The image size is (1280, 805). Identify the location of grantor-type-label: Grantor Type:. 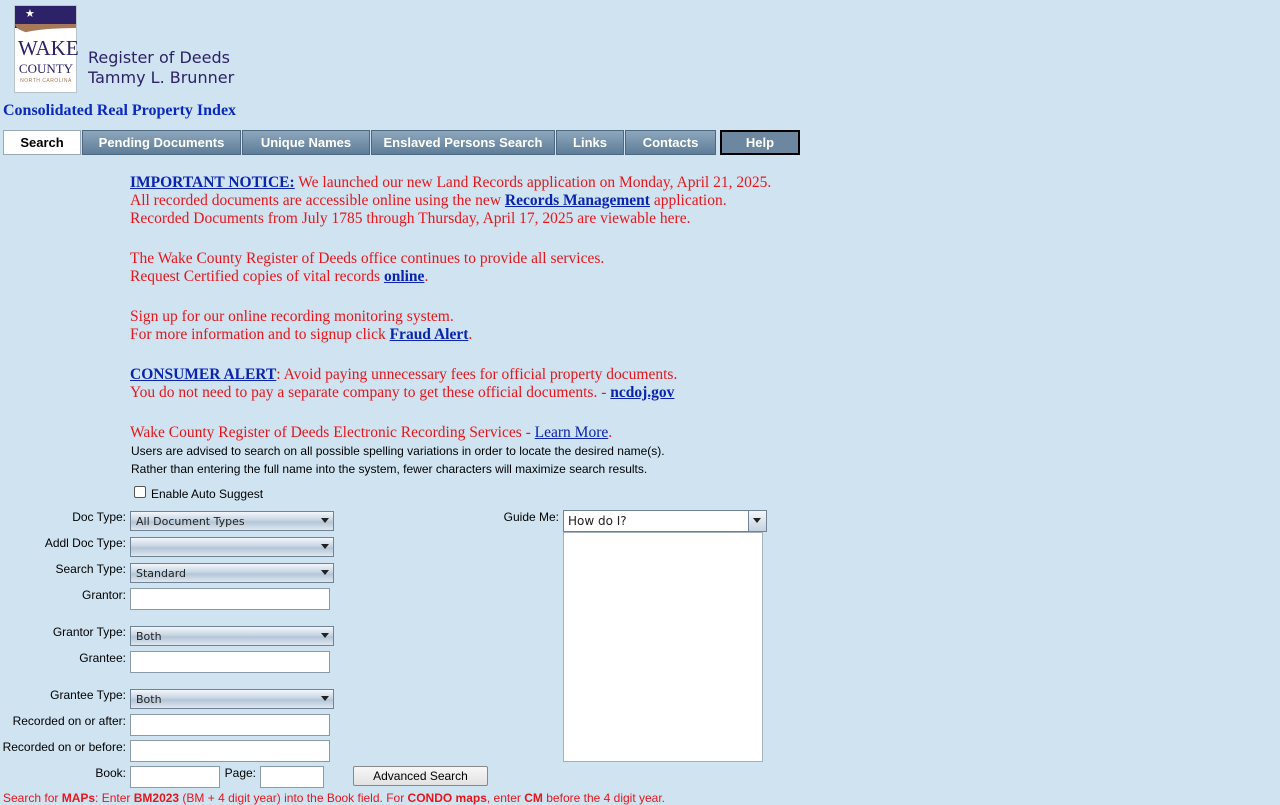
(89, 632).